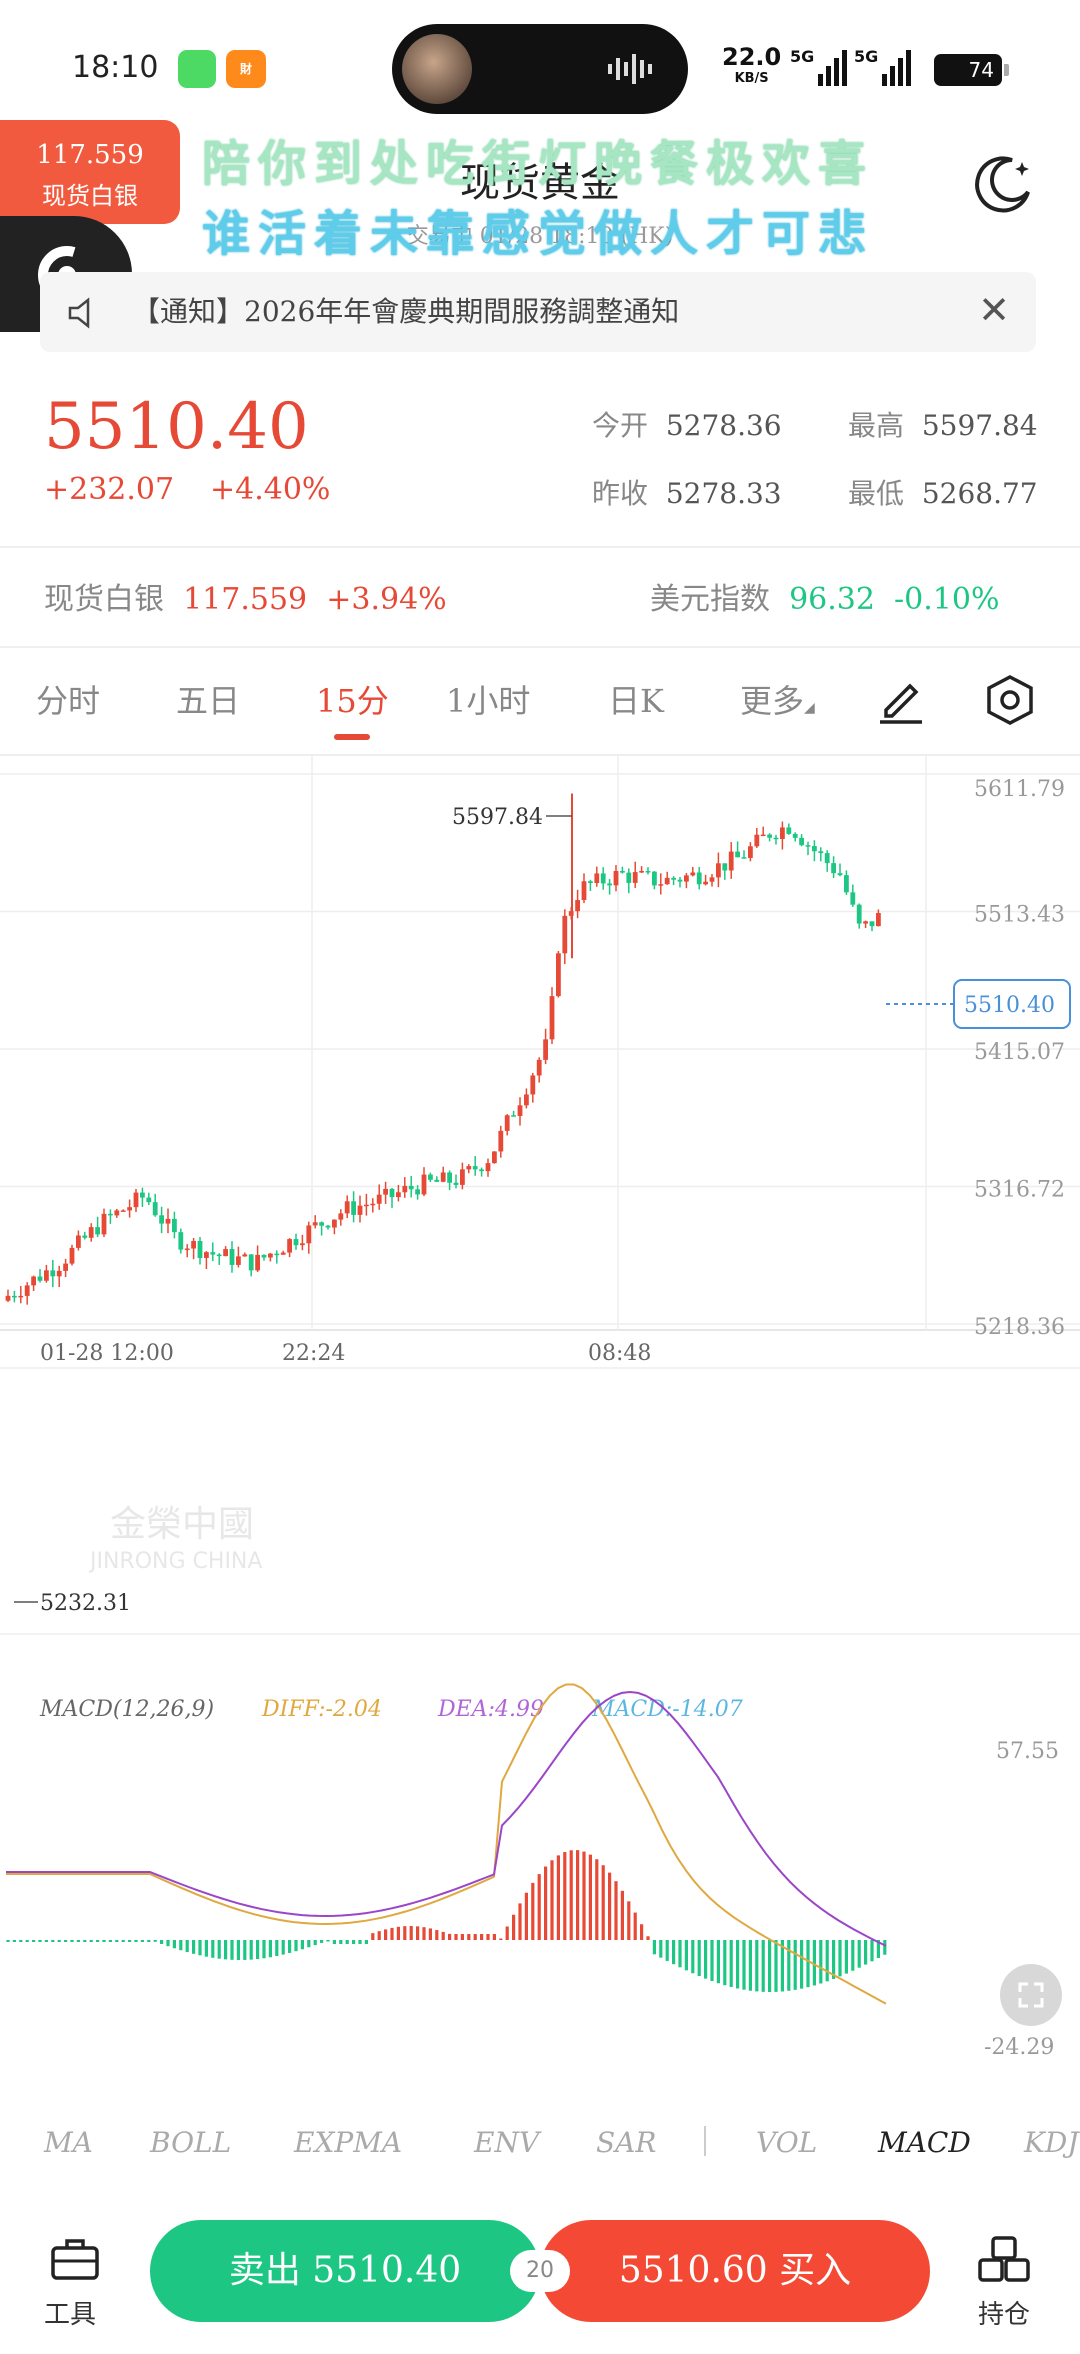  Describe the element at coordinates (687, 425) in the screenshot. I see `open-stat: 今开 5278.36` at that location.